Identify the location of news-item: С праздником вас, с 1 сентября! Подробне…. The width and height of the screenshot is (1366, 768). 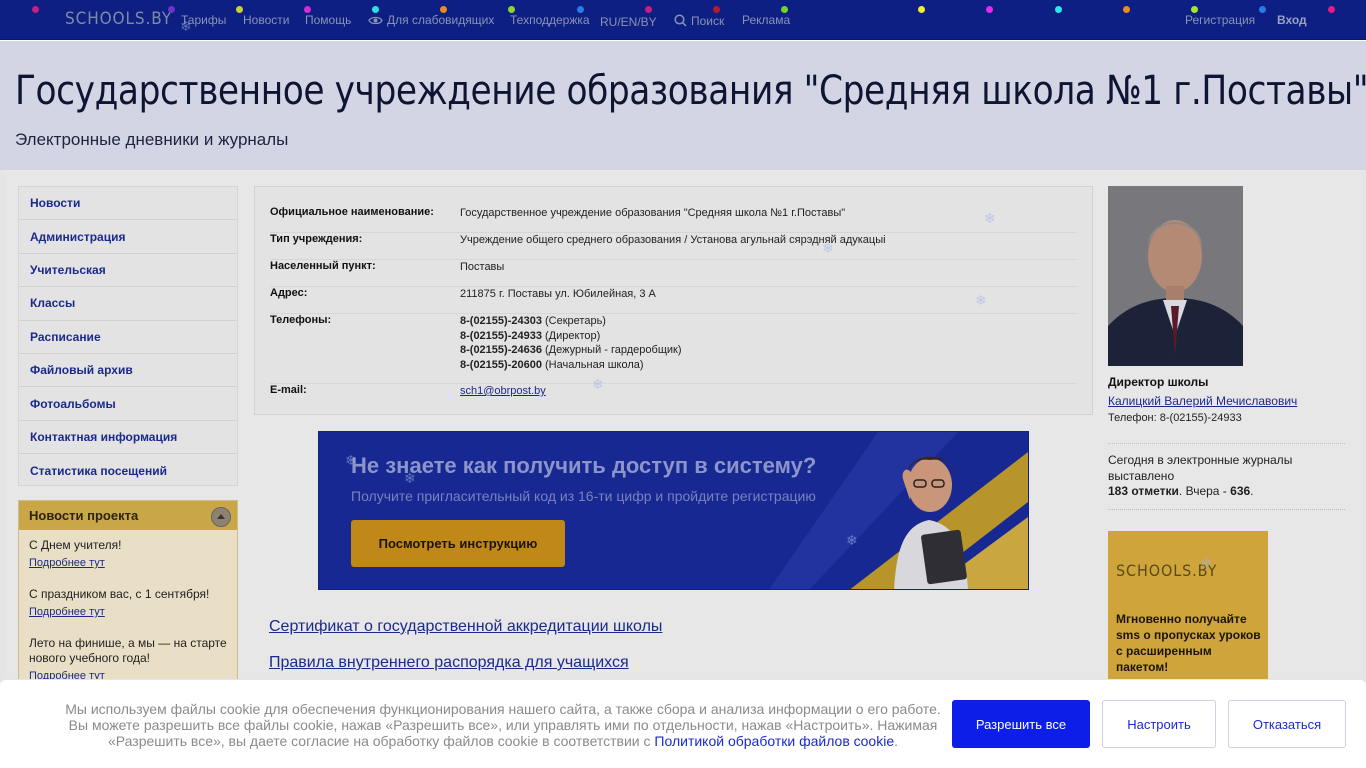
(128, 597).